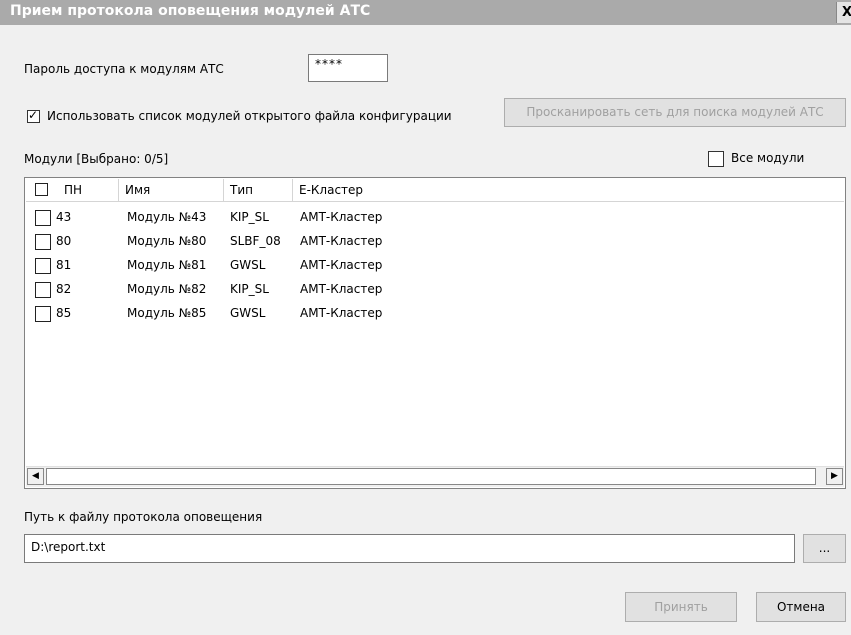  I want to click on cell-pn: 43, so click(64, 217).